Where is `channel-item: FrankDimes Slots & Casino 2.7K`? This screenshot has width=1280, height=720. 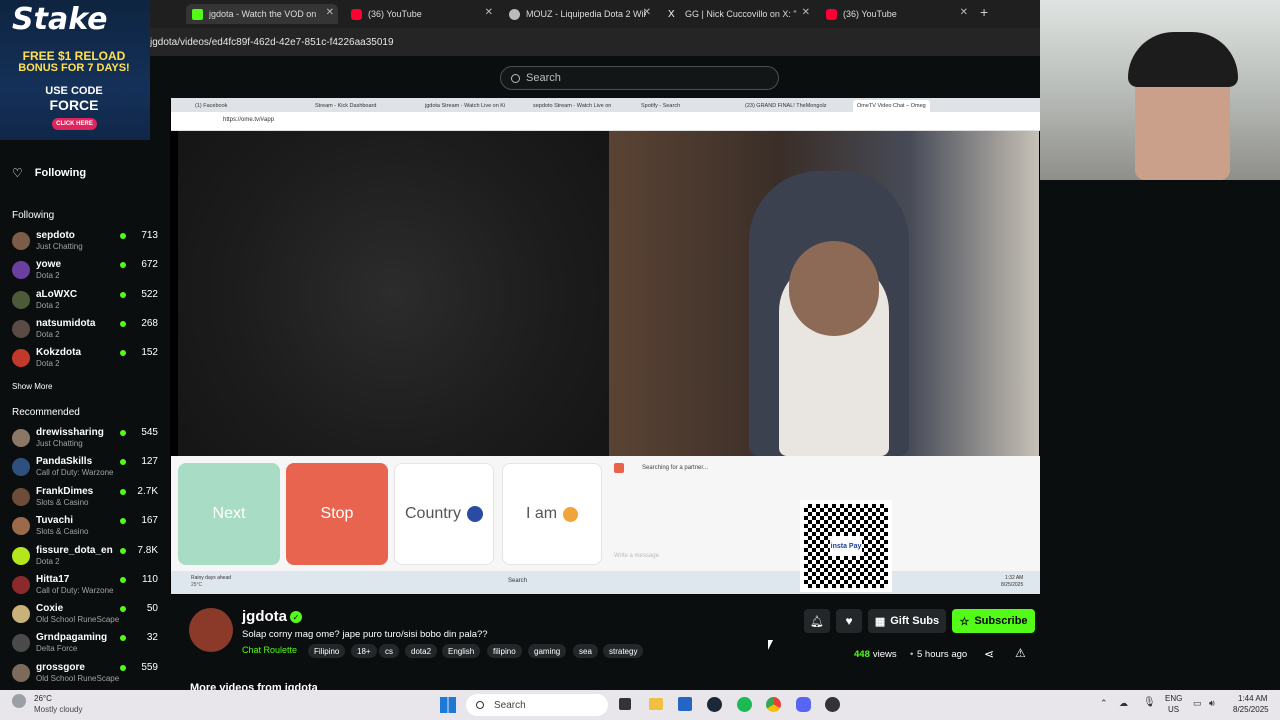
channel-item: FrankDimes Slots & Casino 2.7K is located at coordinates (90, 500).